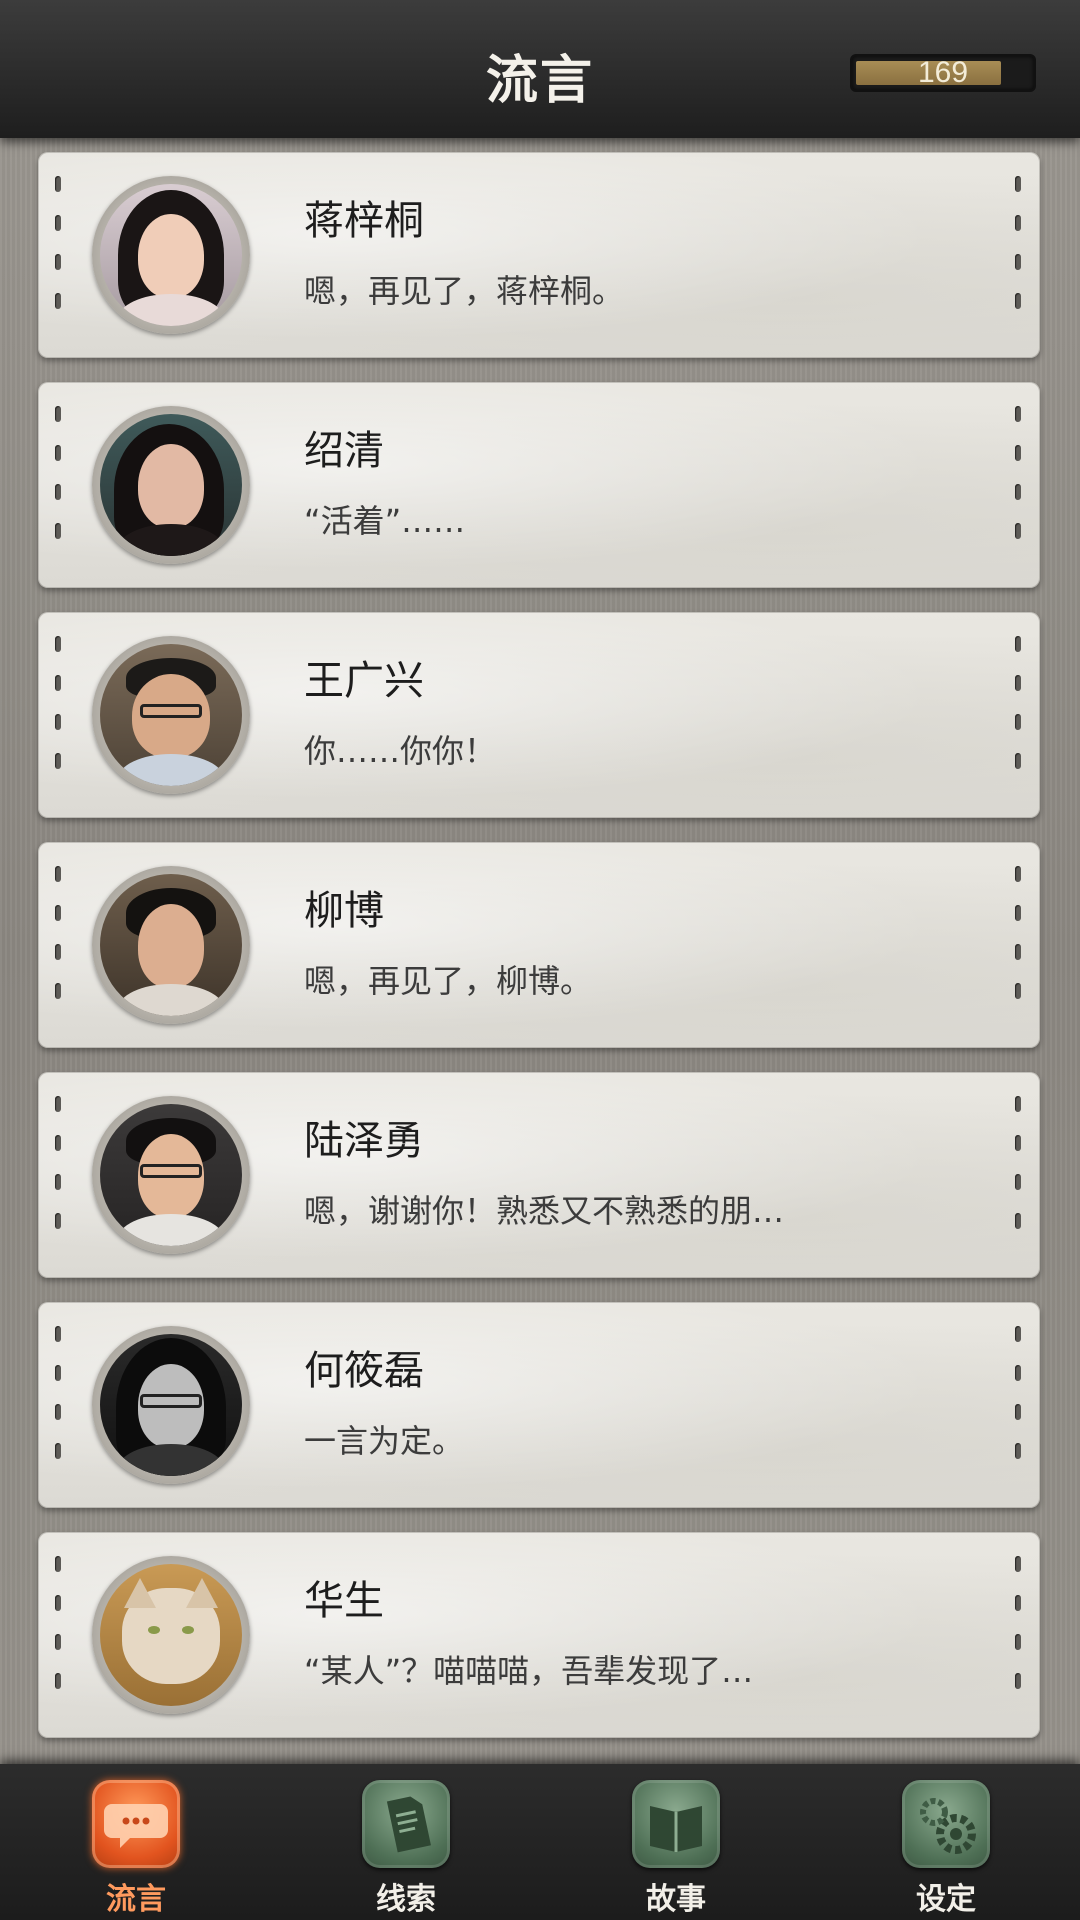 The width and height of the screenshot is (1080, 1920). What do you see at coordinates (364, 1141) in the screenshot?
I see `contact-name: 陆泽勇` at bounding box center [364, 1141].